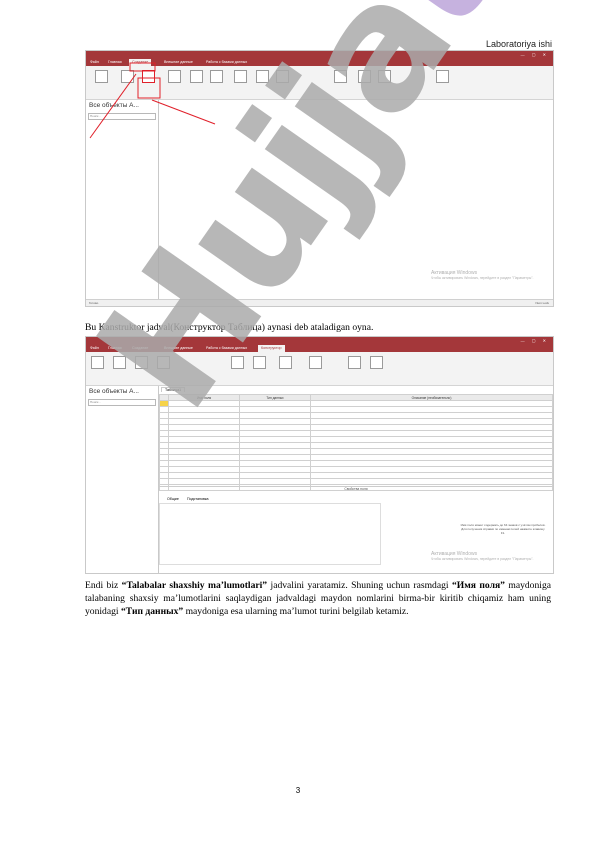  What do you see at coordinates (148, 76) in the screenshot?
I see `table-design-button` at bounding box center [148, 76].